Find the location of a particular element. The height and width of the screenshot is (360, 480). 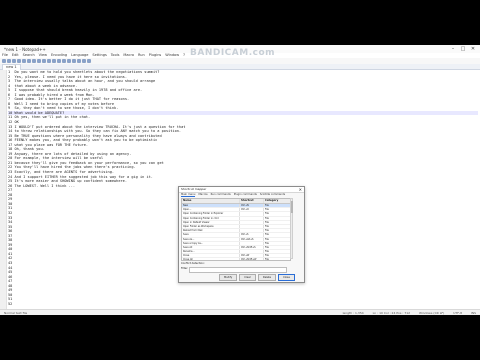

paste-icon is located at coordinates (44, 61).